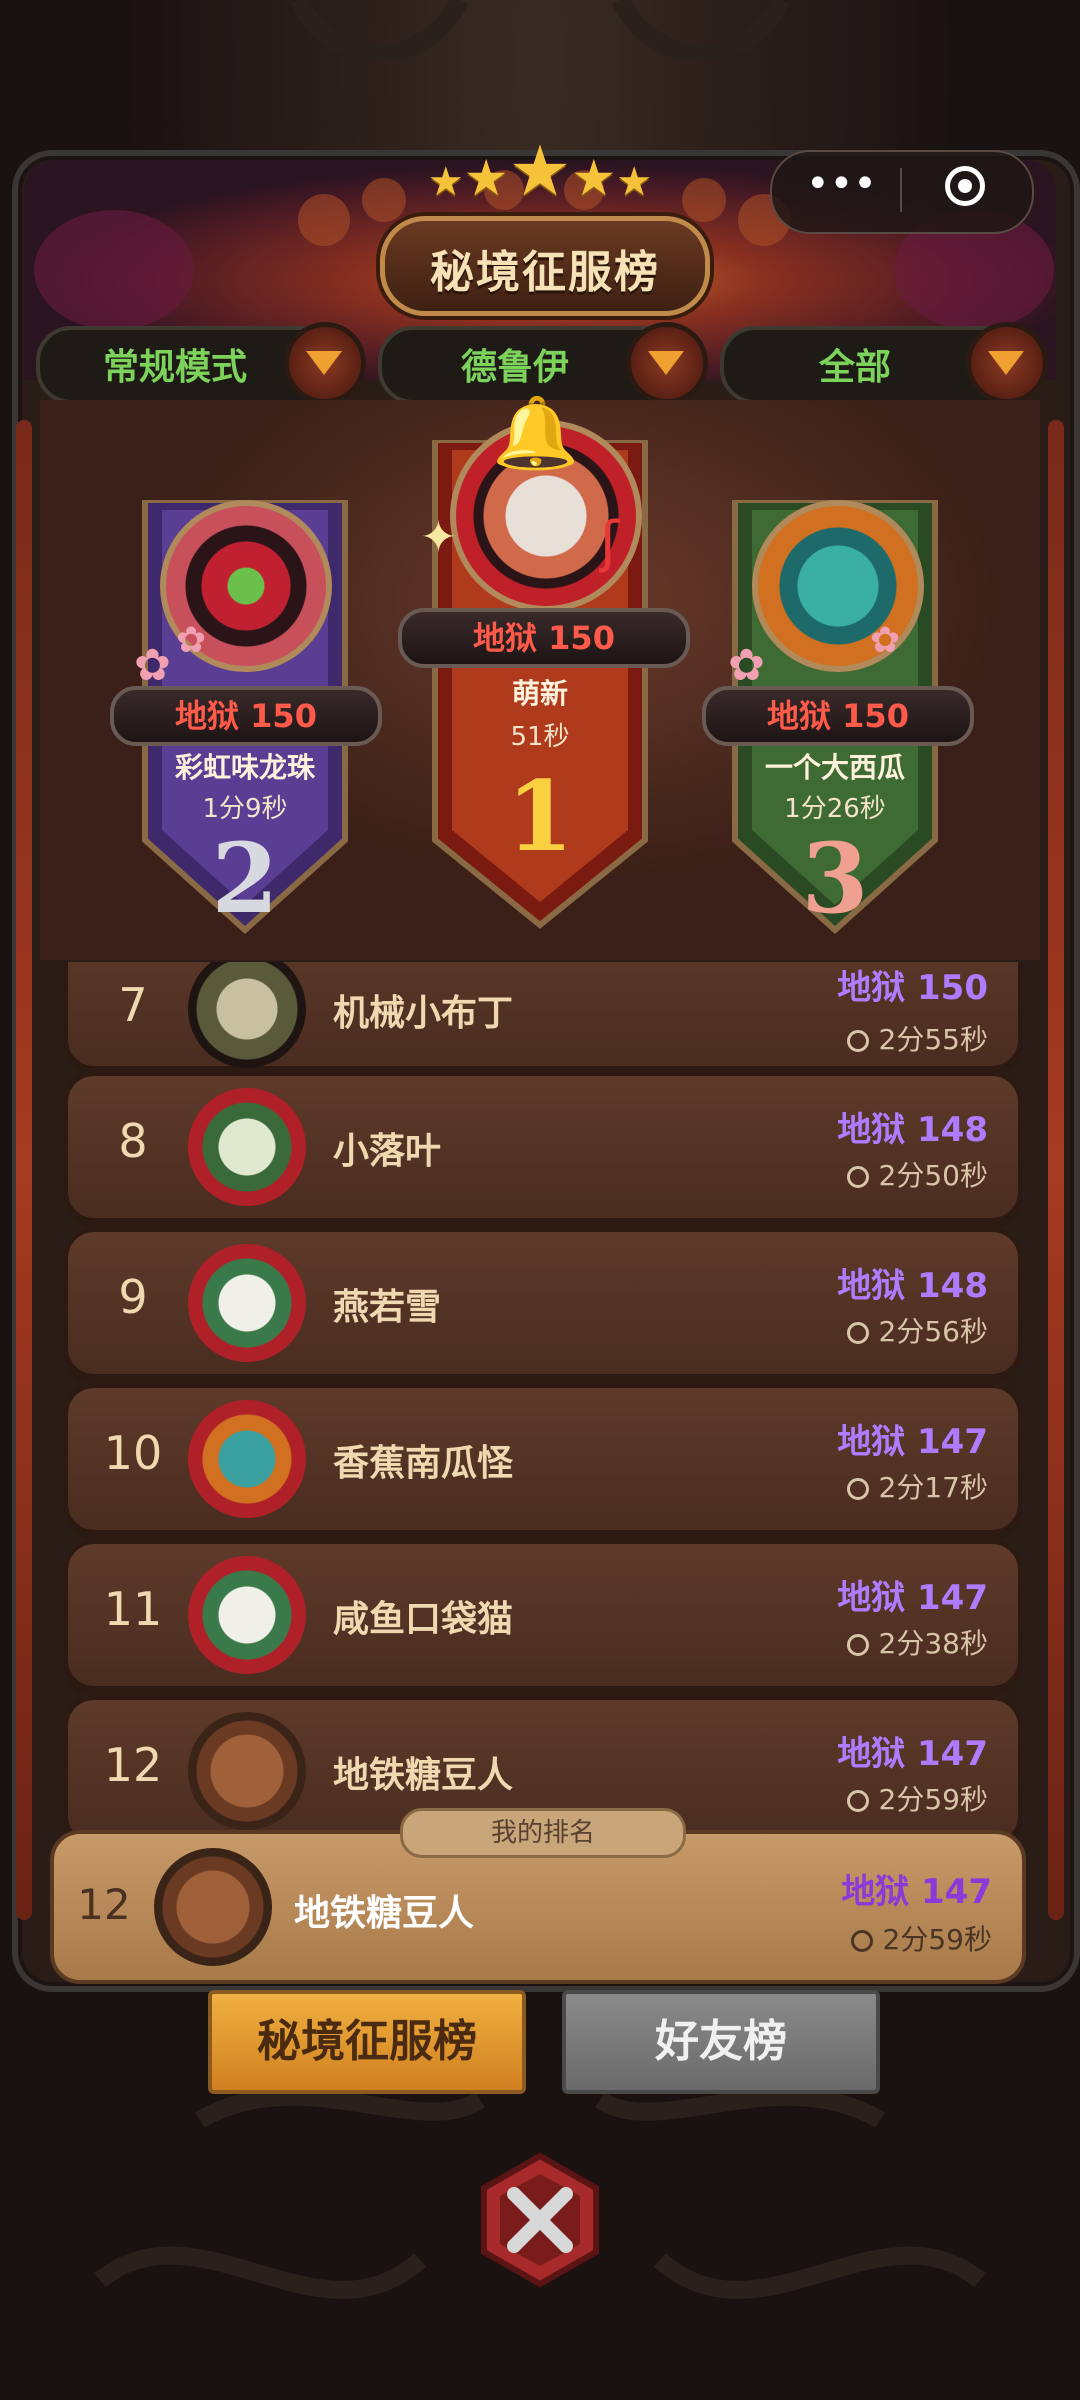  What do you see at coordinates (536, 433) in the screenshot?
I see `bell-icon: 🔔` at bounding box center [536, 433].